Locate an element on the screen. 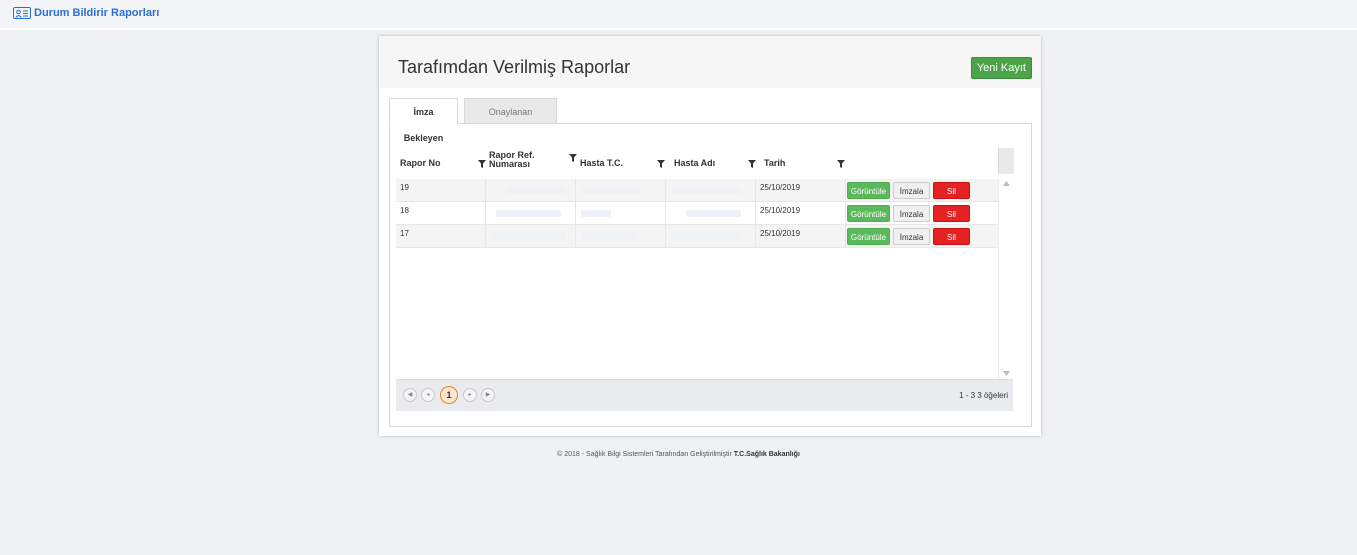 The width and height of the screenshot is (1357, 555). prev-page-icon: ◂ is located at coordinates (428, 395).